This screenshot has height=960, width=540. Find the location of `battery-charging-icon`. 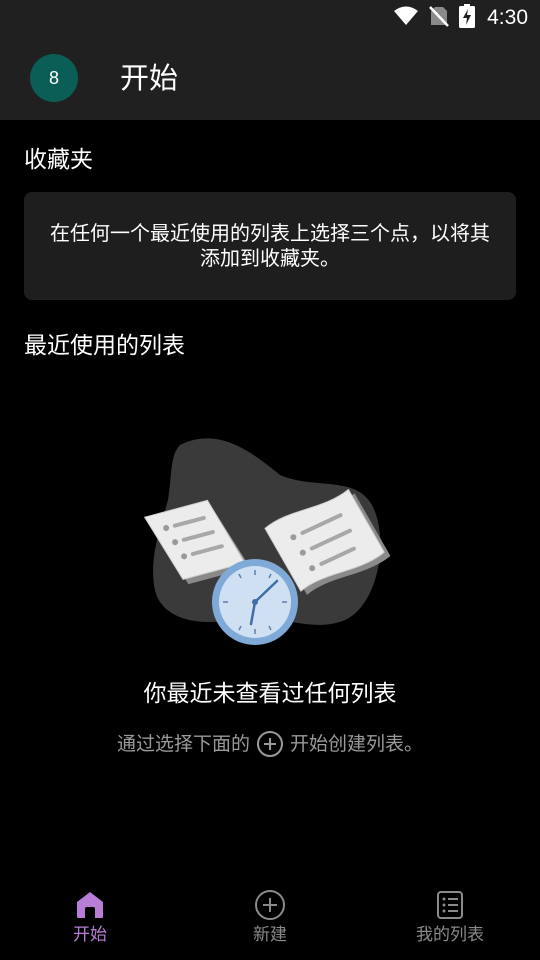

battery-charging-icon is located at coordinates (467, 18).